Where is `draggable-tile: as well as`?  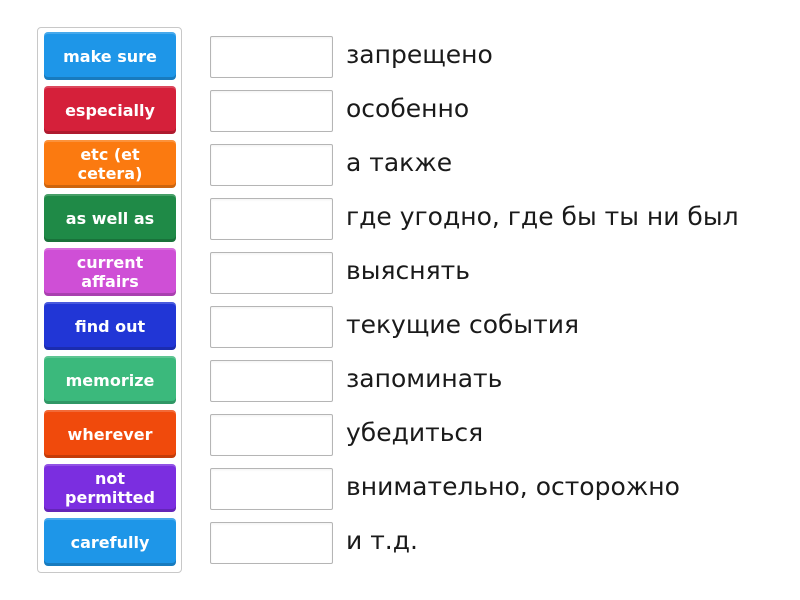
draggable-tile: as well as is located at coordinates (110, 218).